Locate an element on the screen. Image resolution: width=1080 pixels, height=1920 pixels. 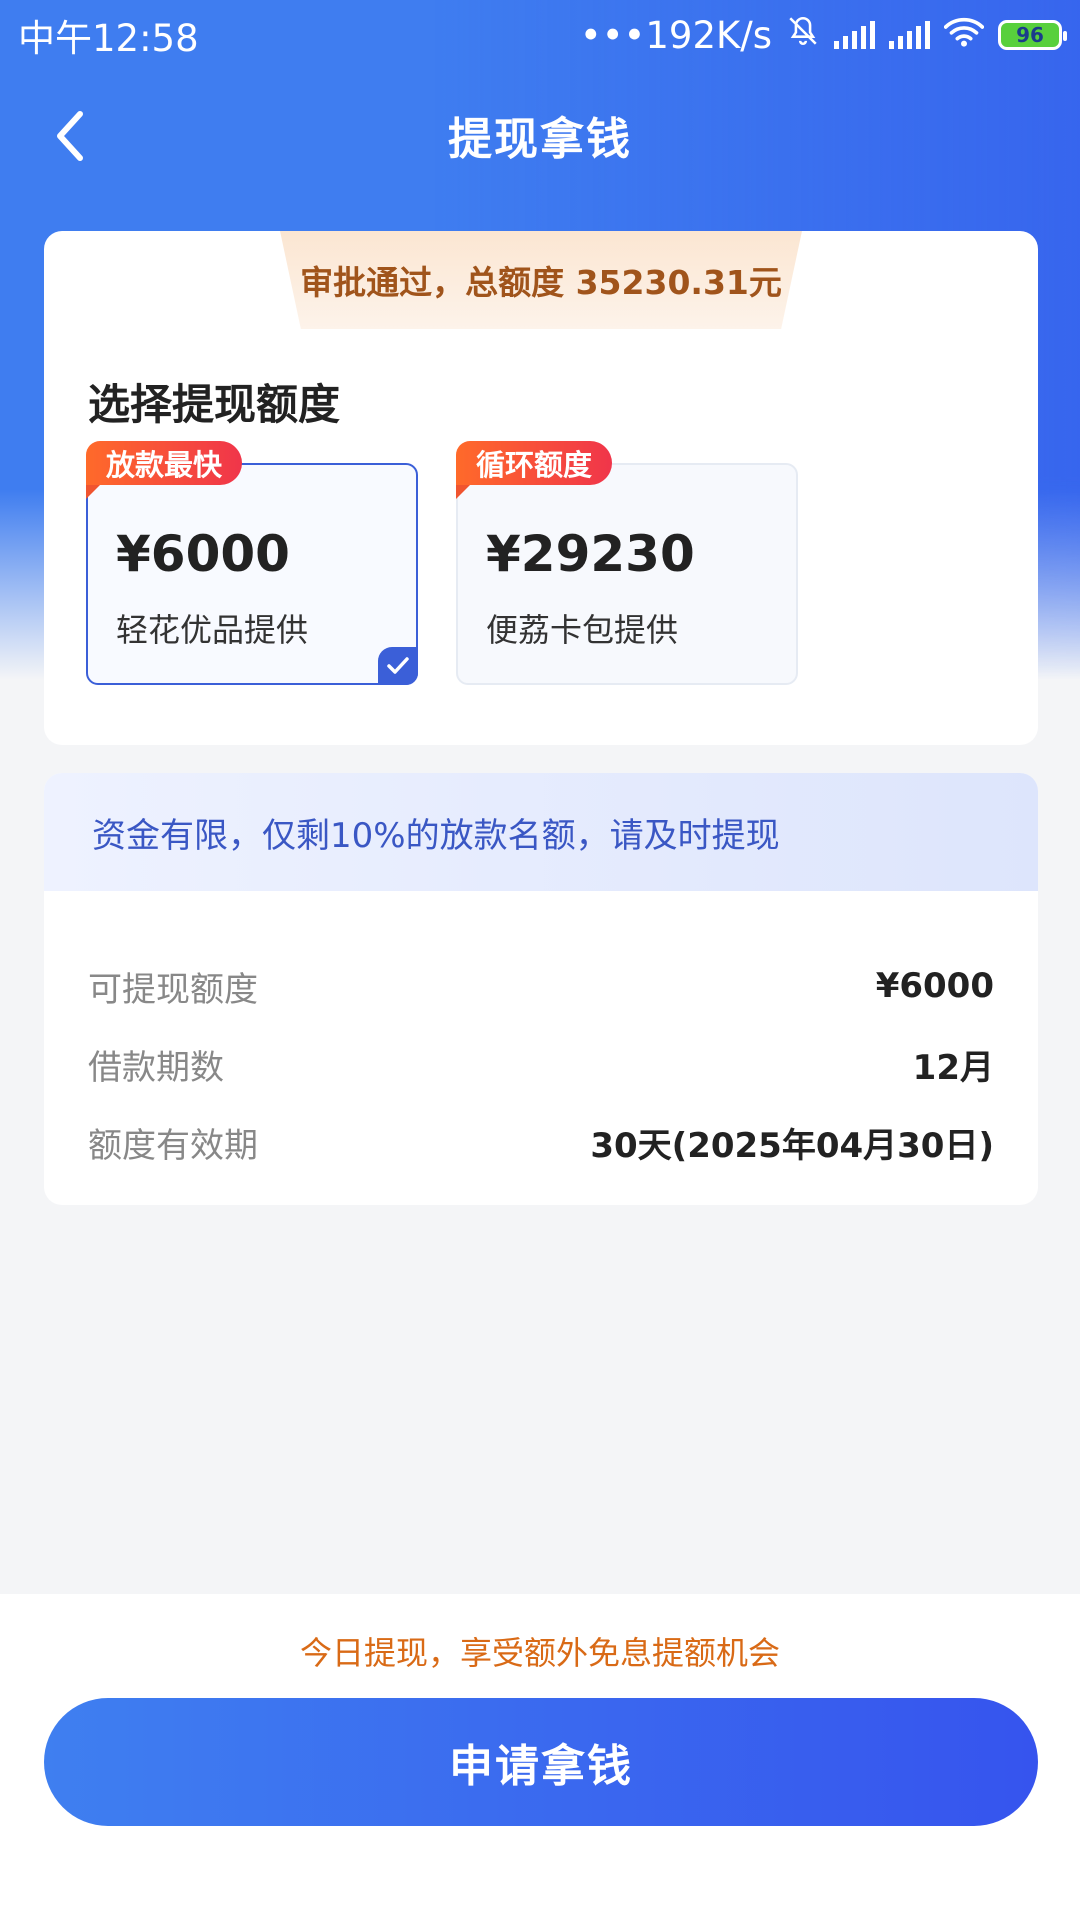
detail-label: 额度有效期 is located at coordinates (173, 1145).